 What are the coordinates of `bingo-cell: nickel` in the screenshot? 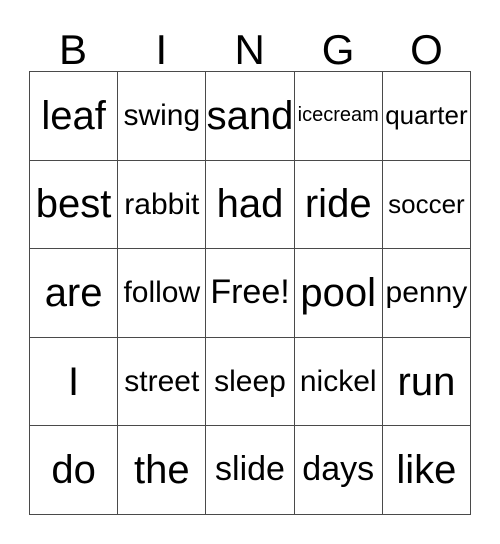 It's located at (338, 382).